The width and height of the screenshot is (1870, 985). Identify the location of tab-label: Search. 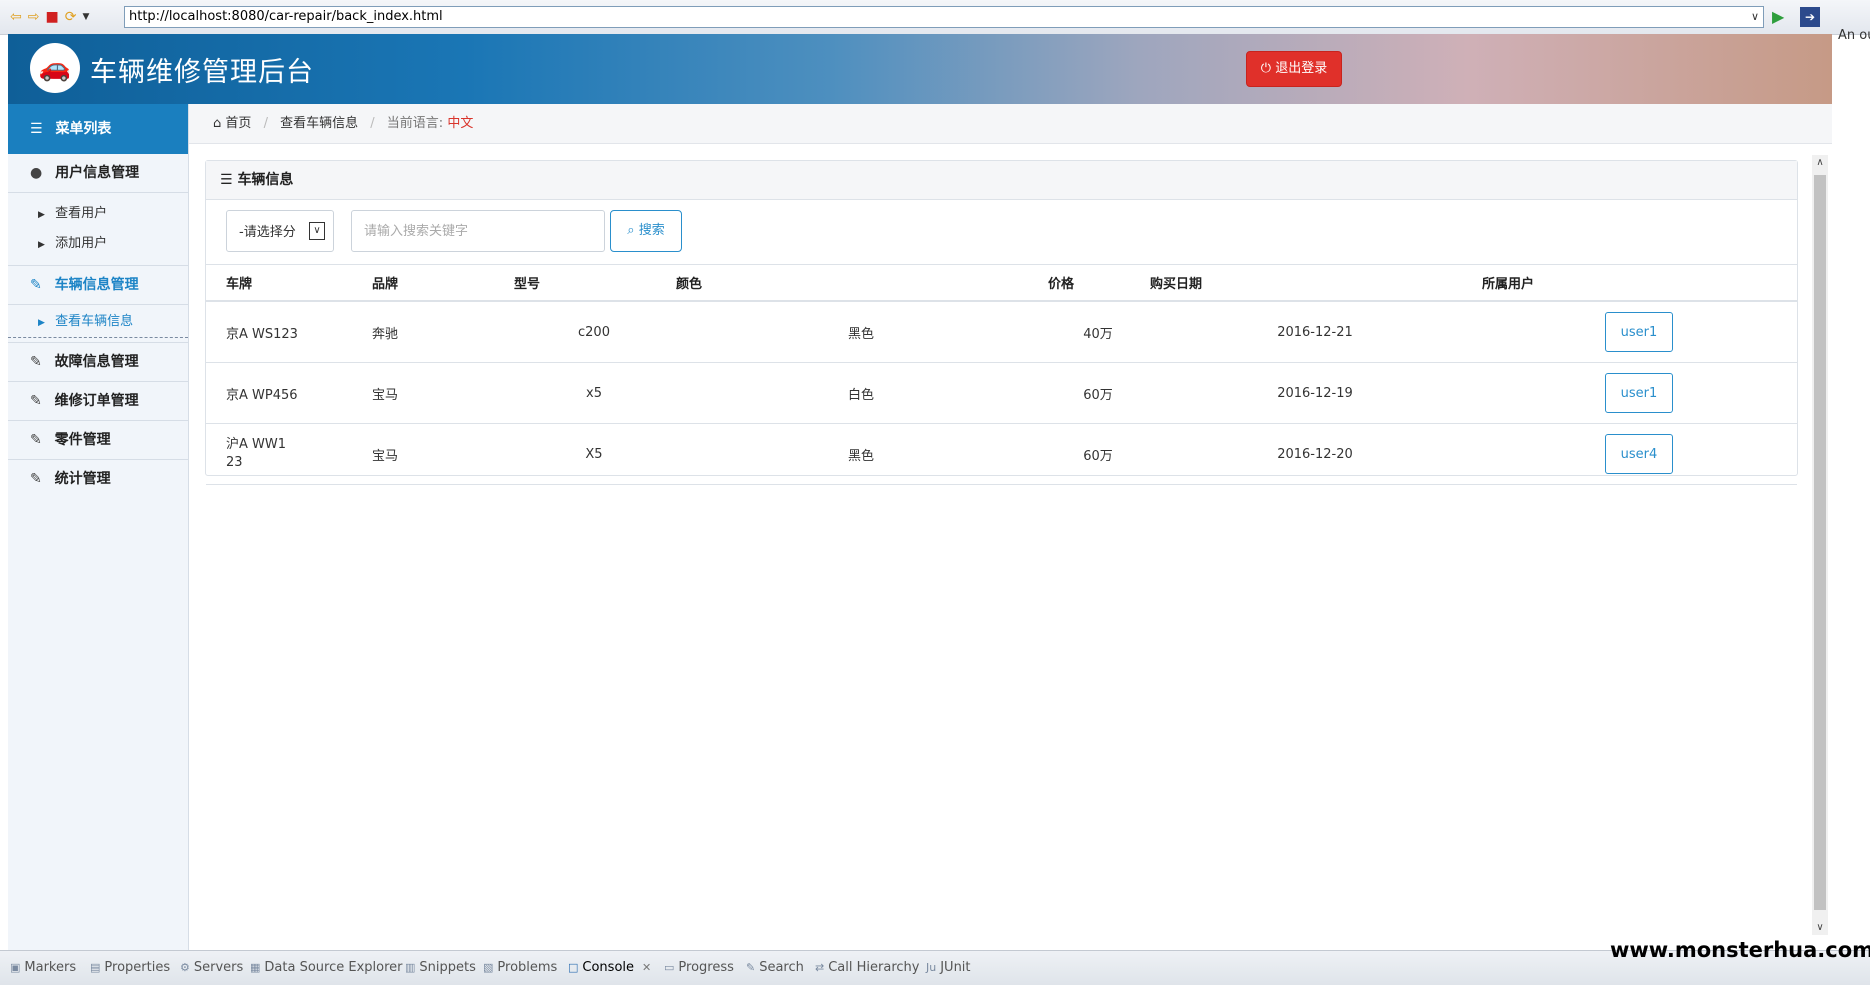
(781, 967).